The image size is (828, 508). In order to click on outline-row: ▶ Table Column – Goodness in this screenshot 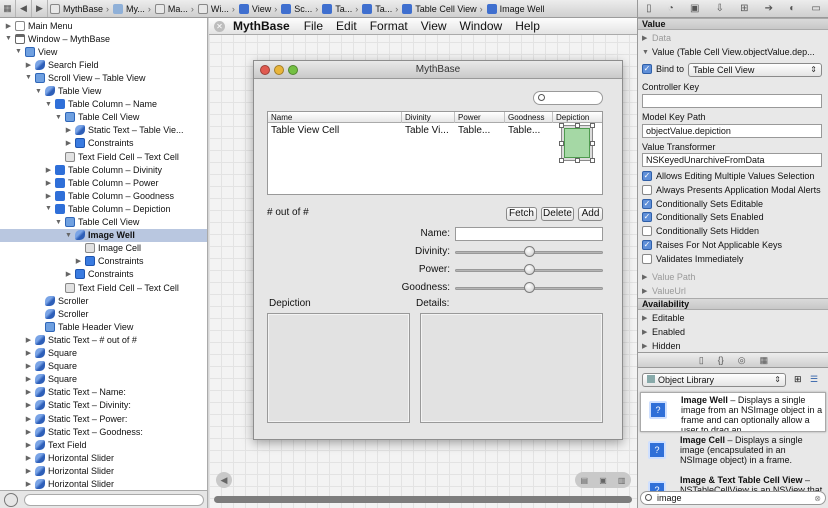, I will do `click(103, 195)`.